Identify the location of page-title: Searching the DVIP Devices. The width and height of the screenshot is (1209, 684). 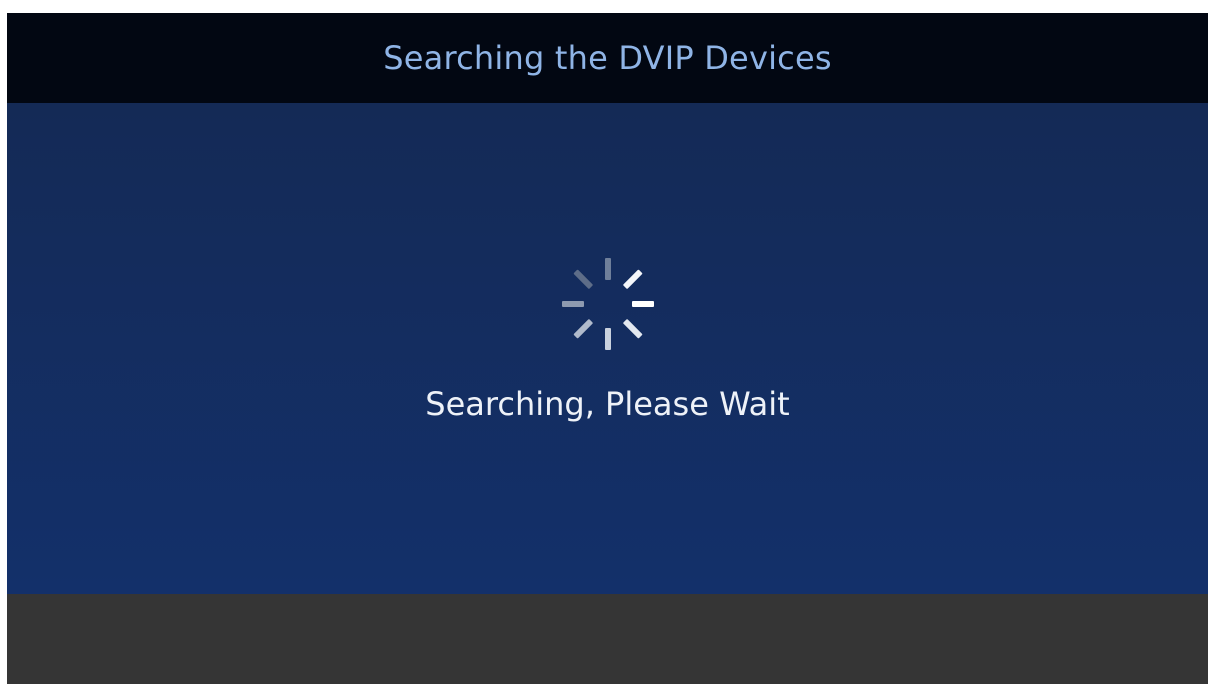
(607, 58).